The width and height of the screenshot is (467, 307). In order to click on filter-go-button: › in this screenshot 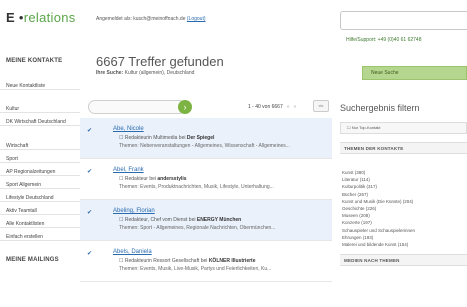, I will do `click(185, 107)`.